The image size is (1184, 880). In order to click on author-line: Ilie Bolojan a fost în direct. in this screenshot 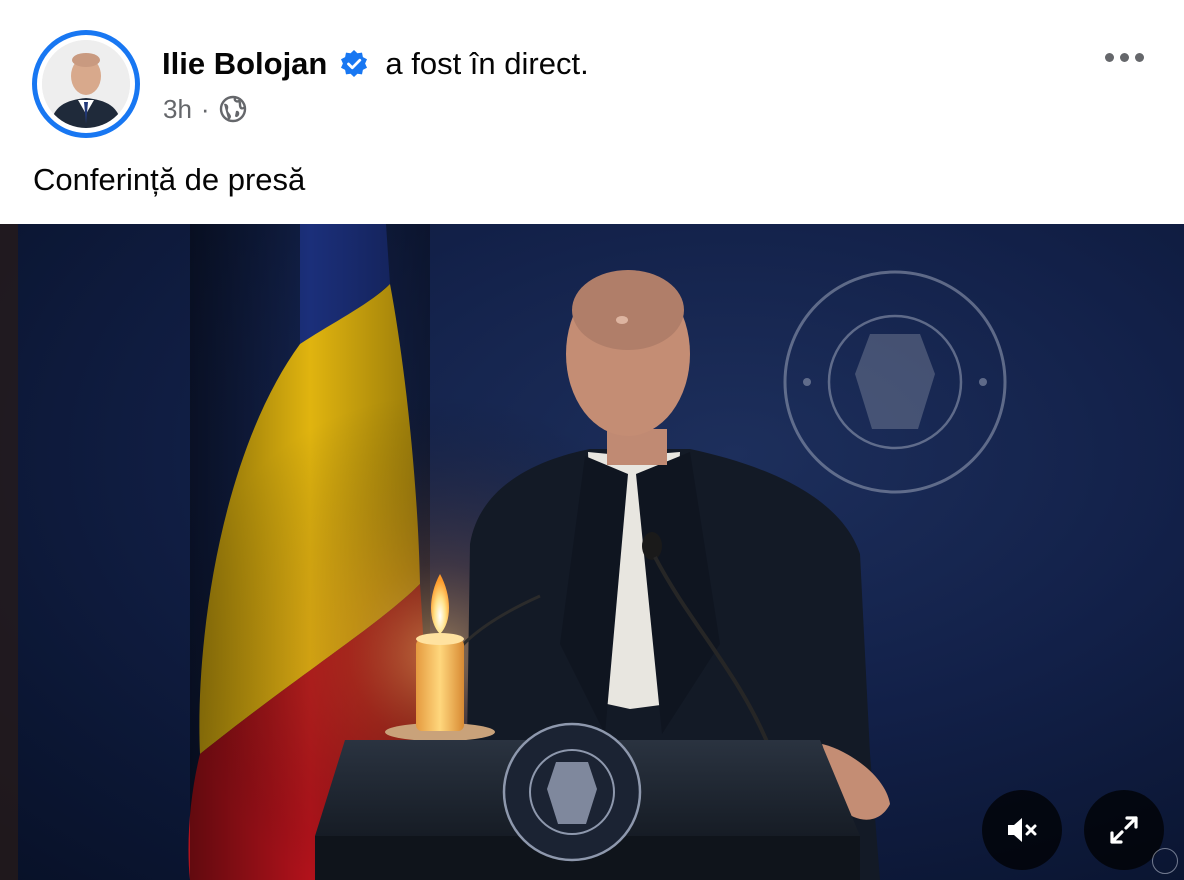, I will do `click(375, 64)`.